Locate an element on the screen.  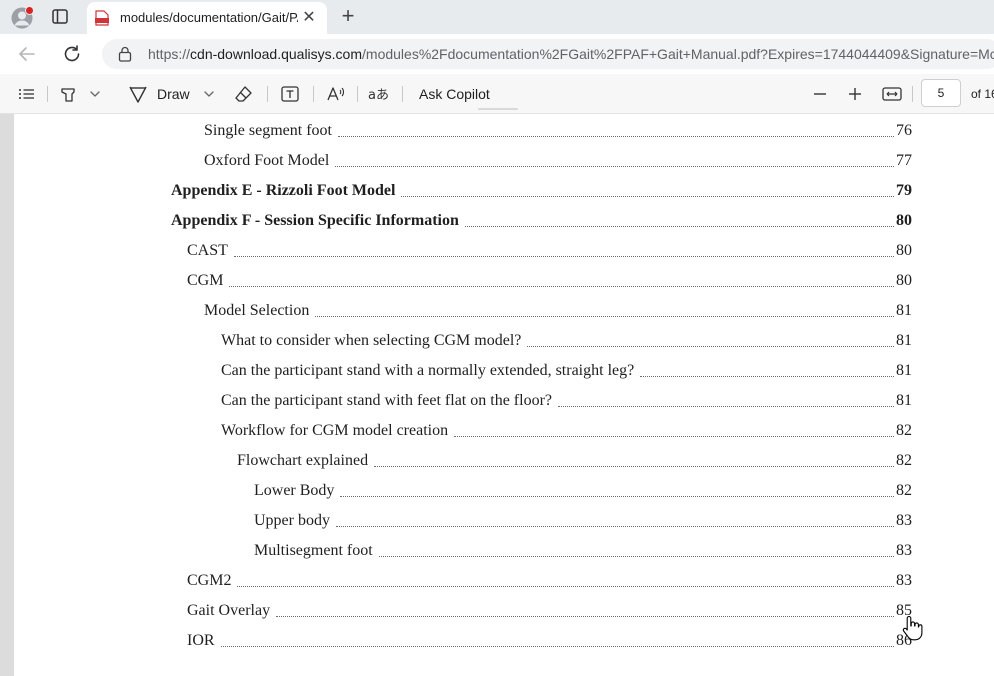
lock-icon is located at coordinates (125, 54).